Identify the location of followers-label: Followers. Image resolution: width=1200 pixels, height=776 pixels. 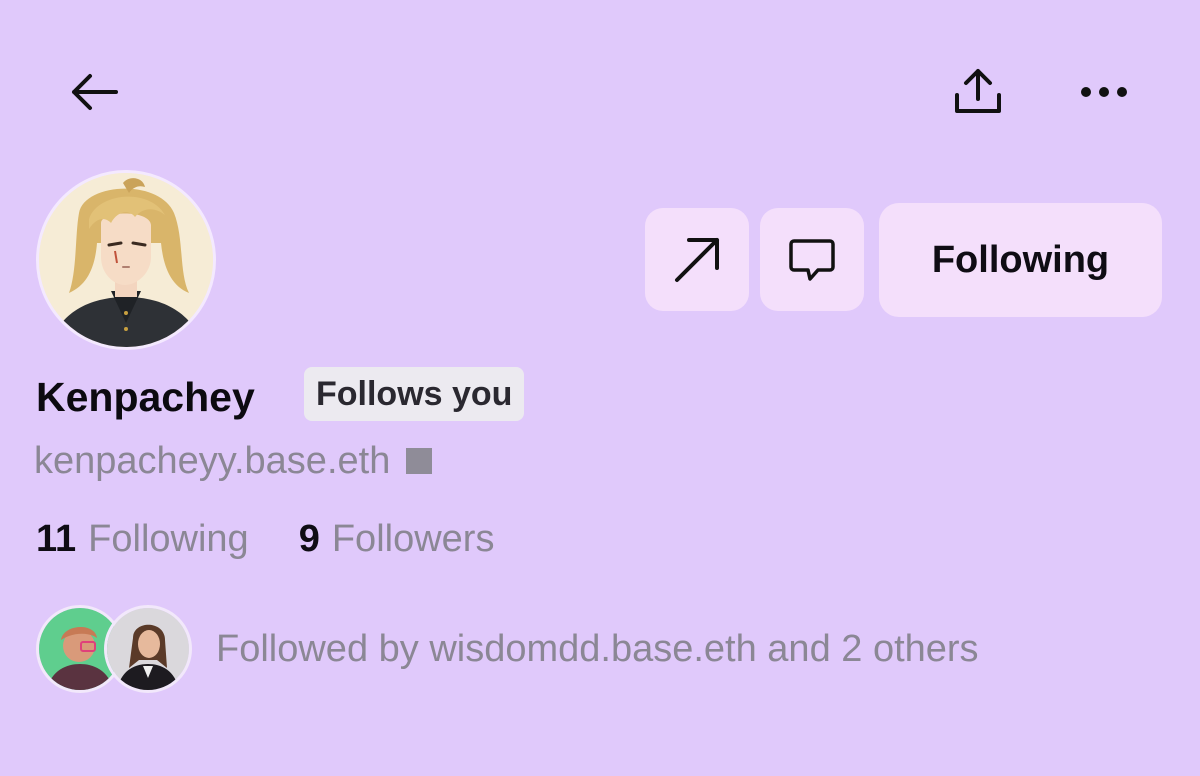
(413, 538).